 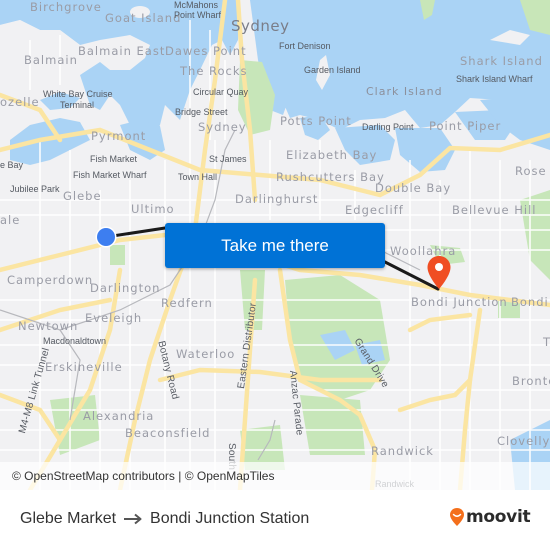 I want to click on map-label-edgecliff: Edgecliff, so click(x=374, y=210).